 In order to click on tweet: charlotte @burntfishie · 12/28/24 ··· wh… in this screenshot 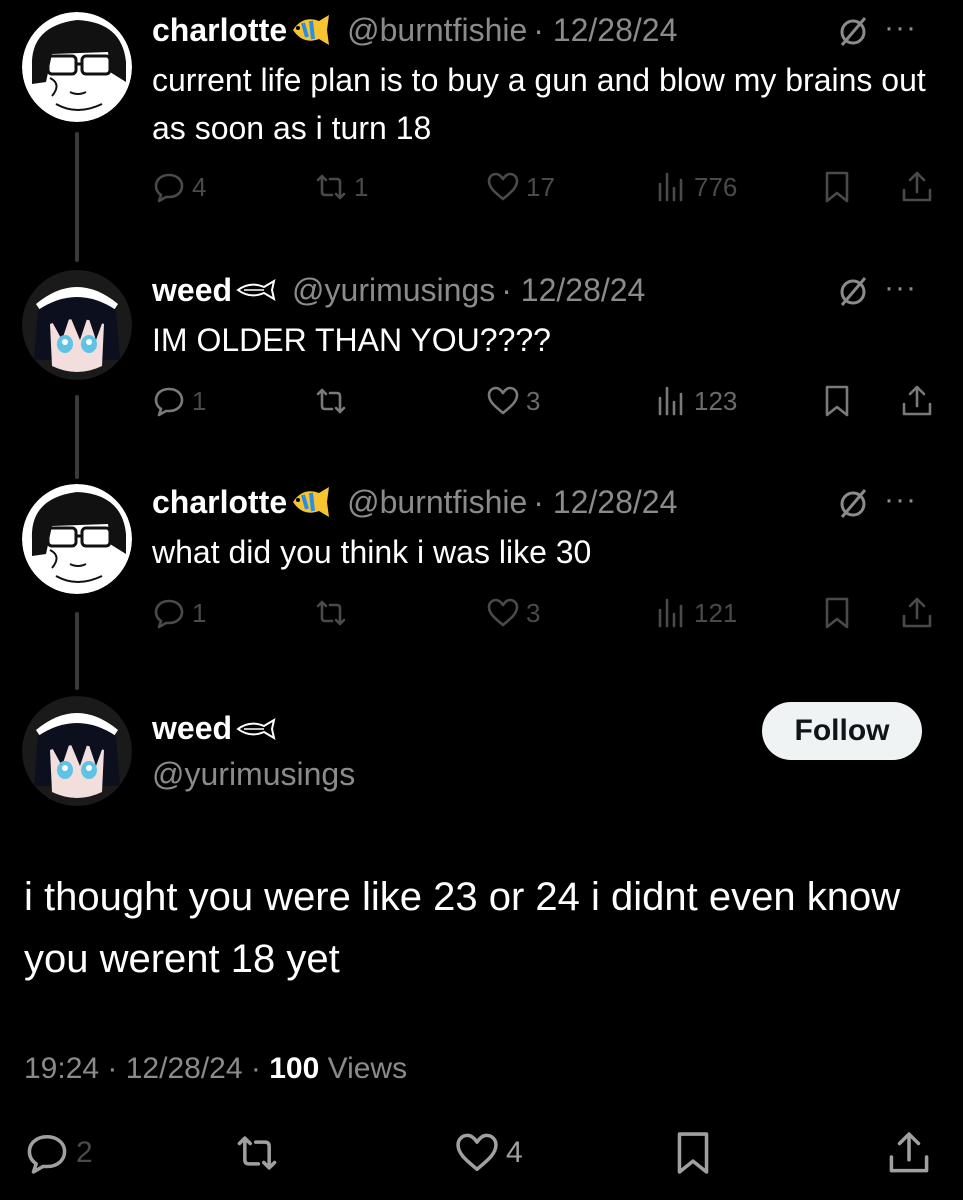, I will do `click(481, 567)`.